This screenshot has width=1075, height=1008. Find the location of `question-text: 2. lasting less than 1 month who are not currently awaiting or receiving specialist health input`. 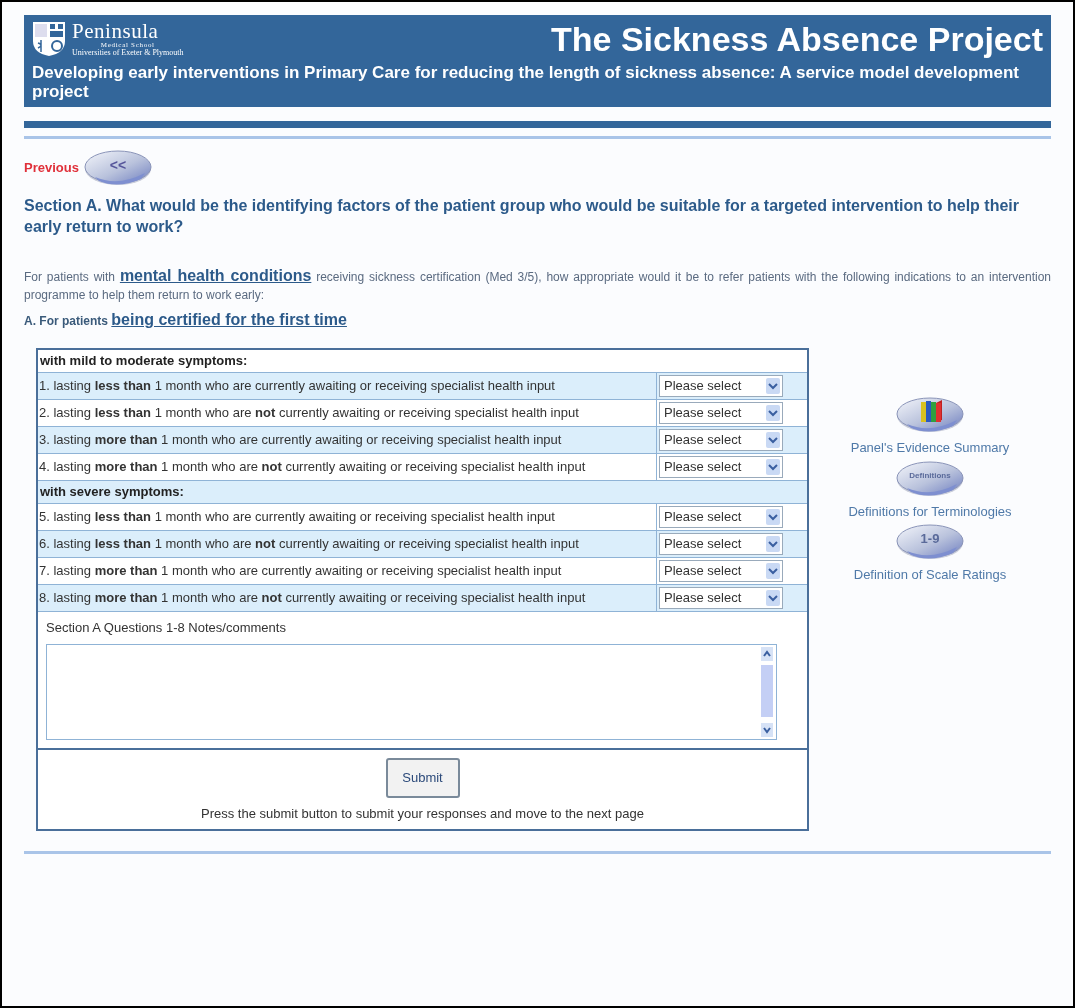

question-text: 2. lasting less than 1 month who are not currently awaiting or receiving specialist health input is located at coordinates (347, 413).